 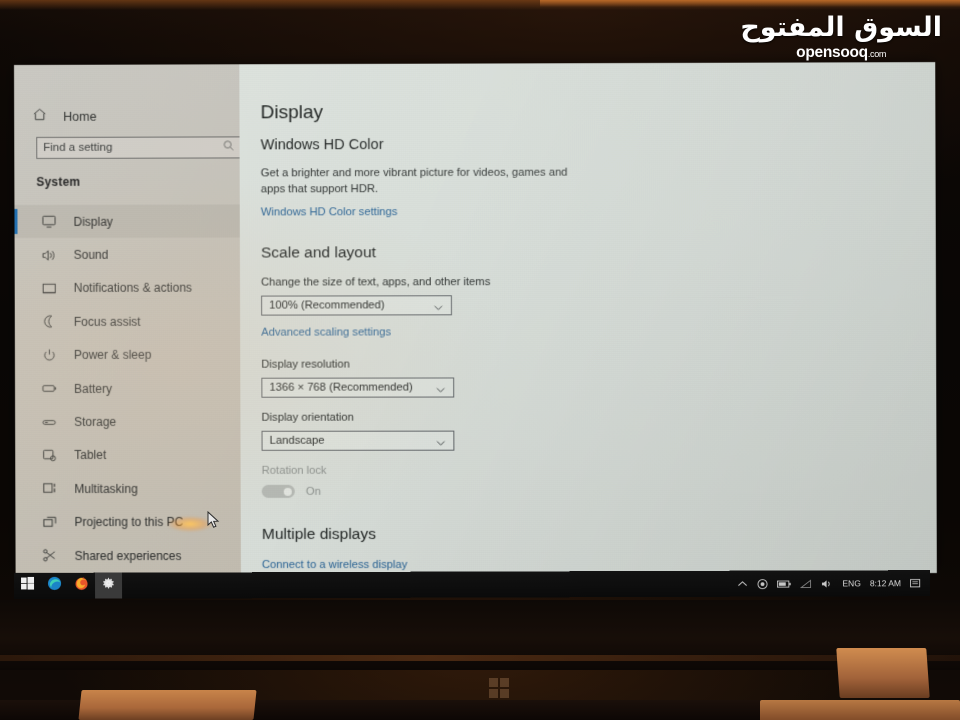 I want to click on sidebar-item-label: Power & sleep, so click(x=112, y=355).